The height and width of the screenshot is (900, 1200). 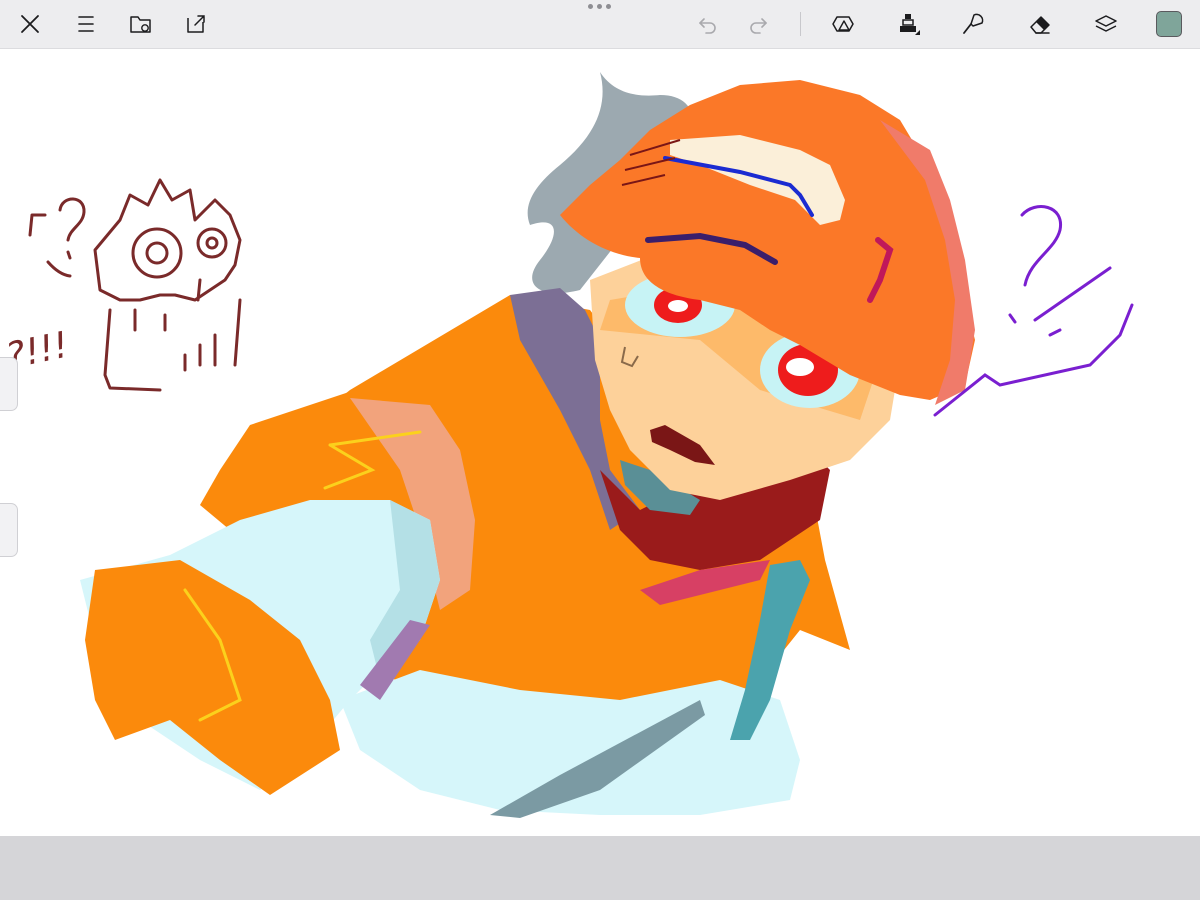 I want to click on share-icon, so click(x=196, y=24).